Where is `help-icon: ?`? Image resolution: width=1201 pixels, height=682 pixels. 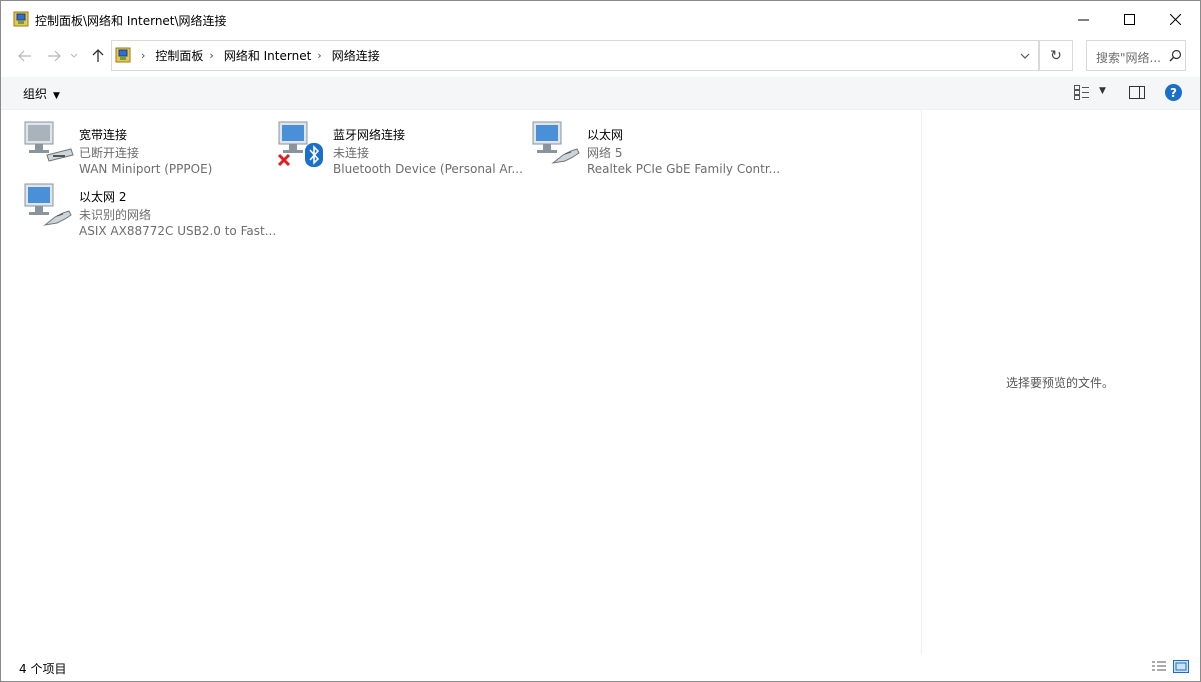
help-icon: ? is located at coordinates (1173, 92).